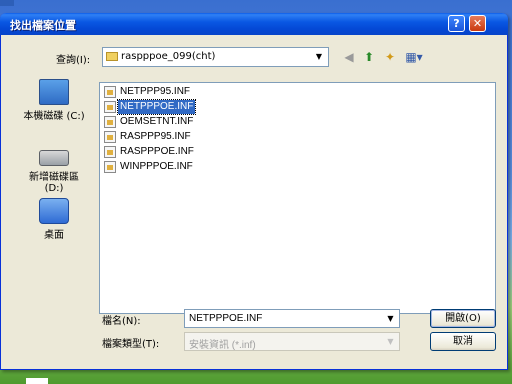  Describe the element at coordinates (168, 56) in the screenshot. I see `lookin-value: raspppoe_099(cht)` at that location.